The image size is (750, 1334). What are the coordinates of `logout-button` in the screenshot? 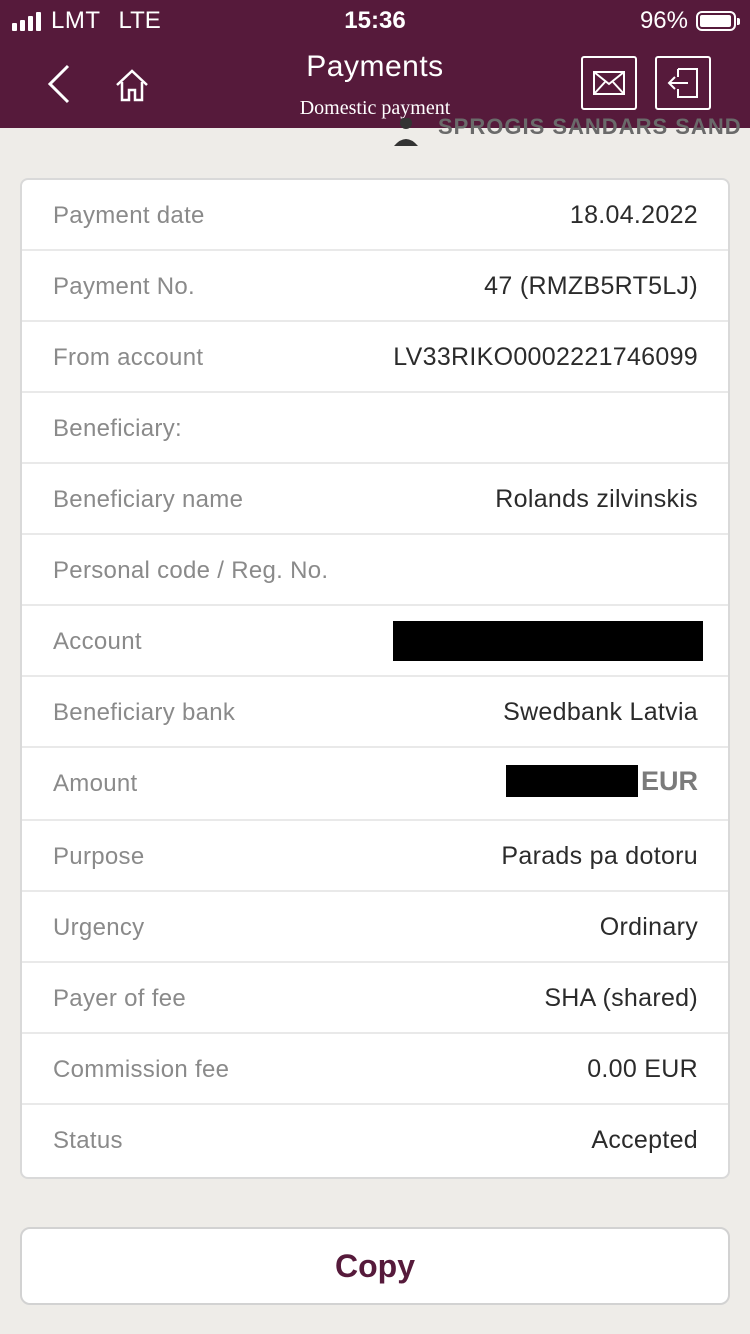 It's located at (683, 83).